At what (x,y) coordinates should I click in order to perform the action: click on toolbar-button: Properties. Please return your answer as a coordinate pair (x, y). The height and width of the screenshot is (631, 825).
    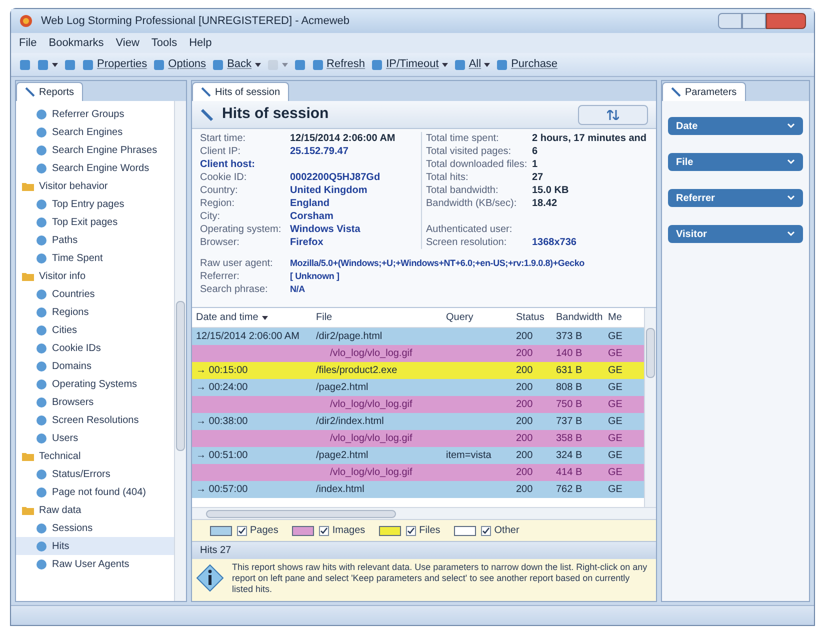
    Looking at the image, I should click on (115, 64).